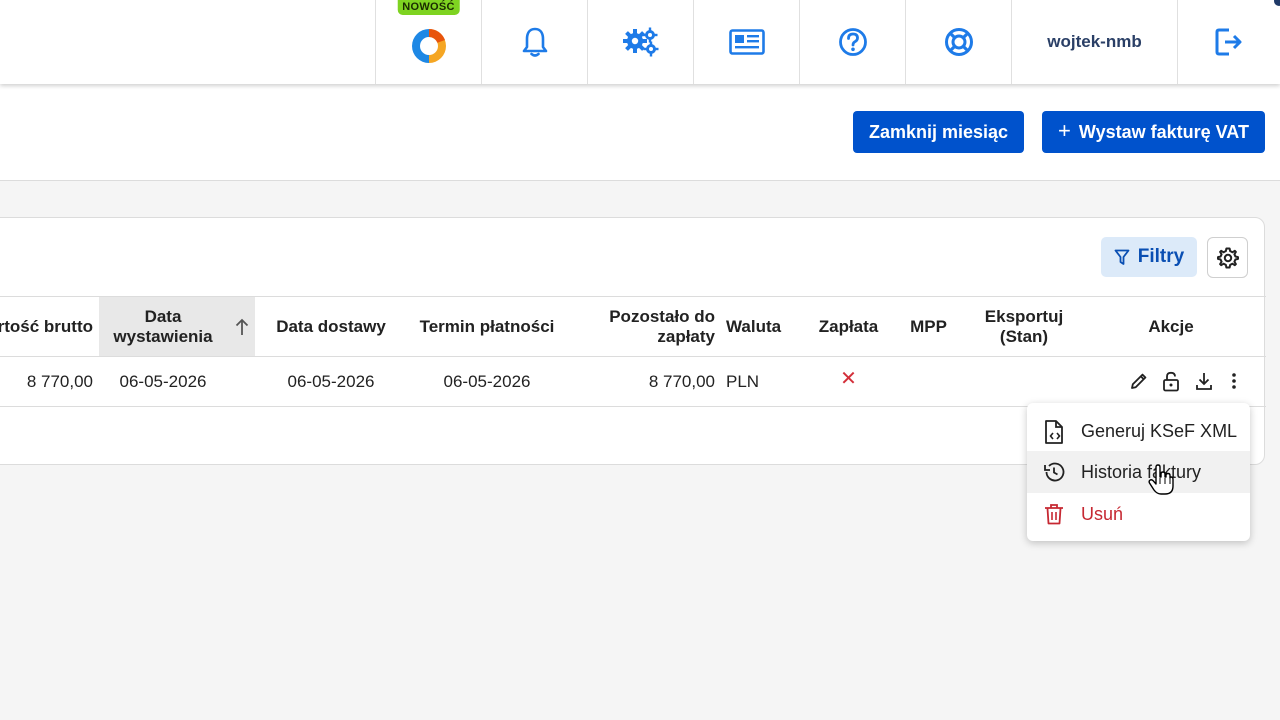  I want to click on header-payment-term: Termin płatności, so click(487, 326).